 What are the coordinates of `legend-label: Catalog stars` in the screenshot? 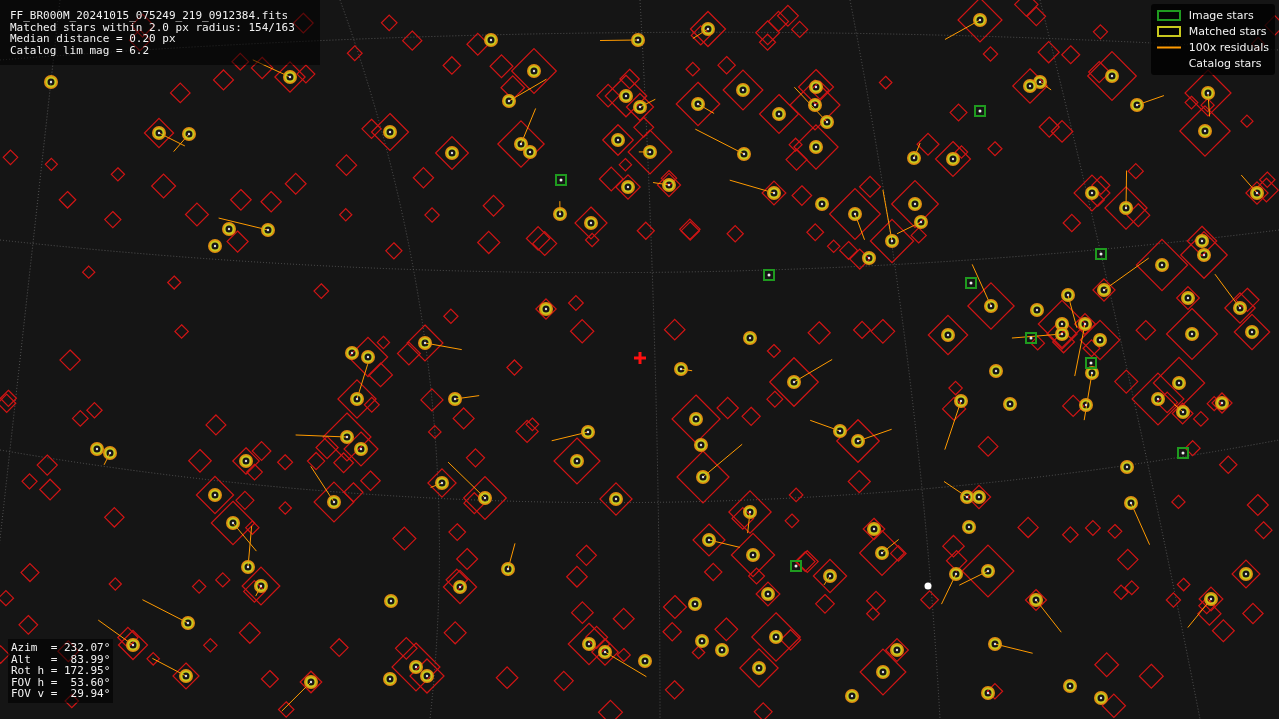 It's located at (1225, 63).